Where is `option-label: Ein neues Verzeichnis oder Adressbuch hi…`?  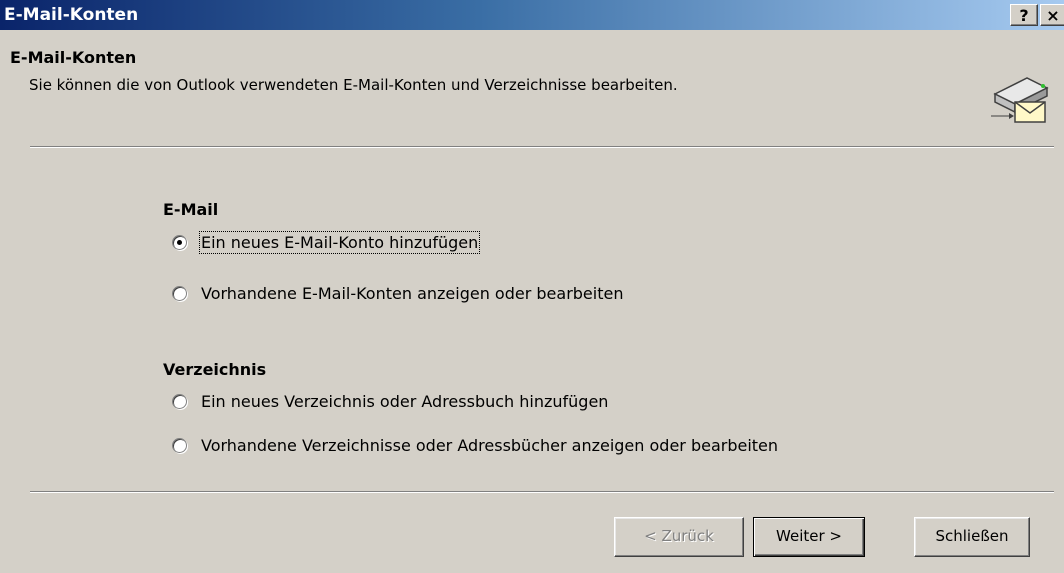
option-label: Ein neues Verzeichnis oder Adressbuch hi… is located at coordinates (405, 401).